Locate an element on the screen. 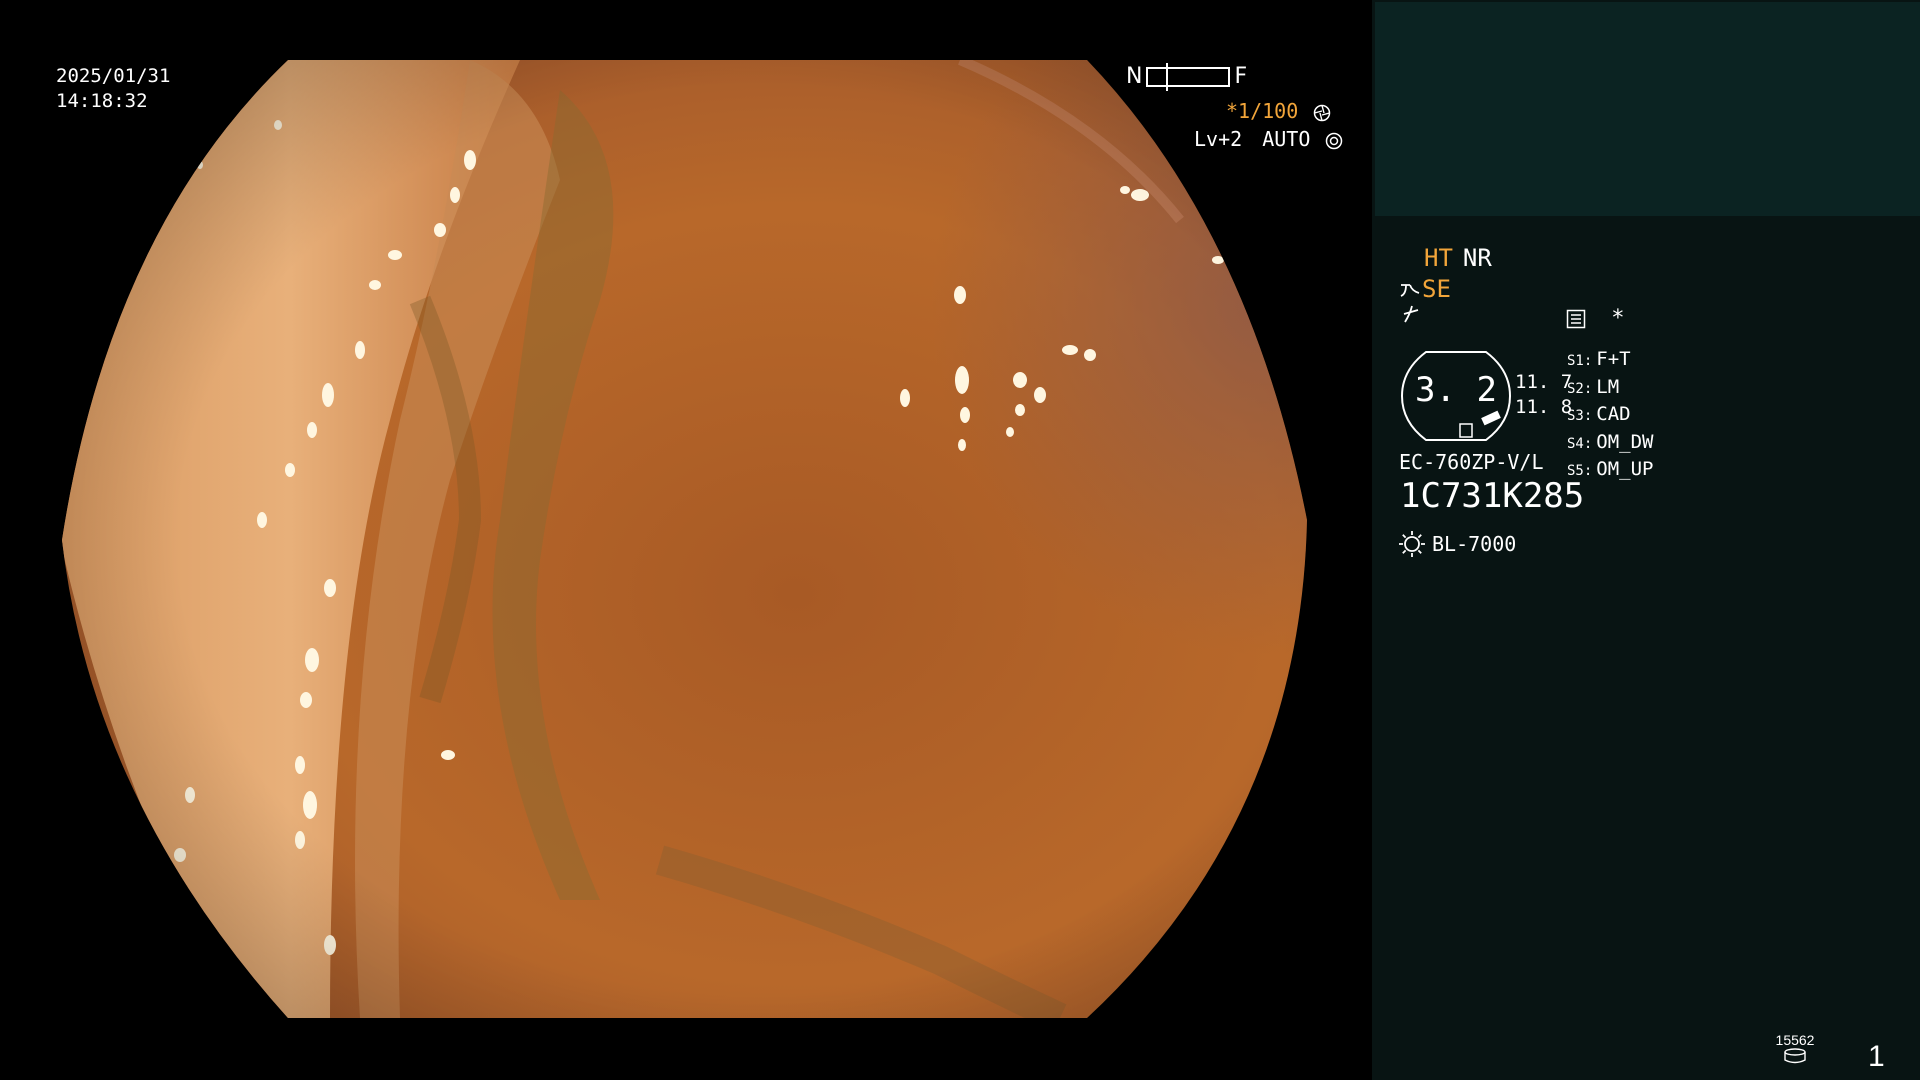  scope-model-name: EC-760ZP-V/L is located at coordinates (1471, 462).